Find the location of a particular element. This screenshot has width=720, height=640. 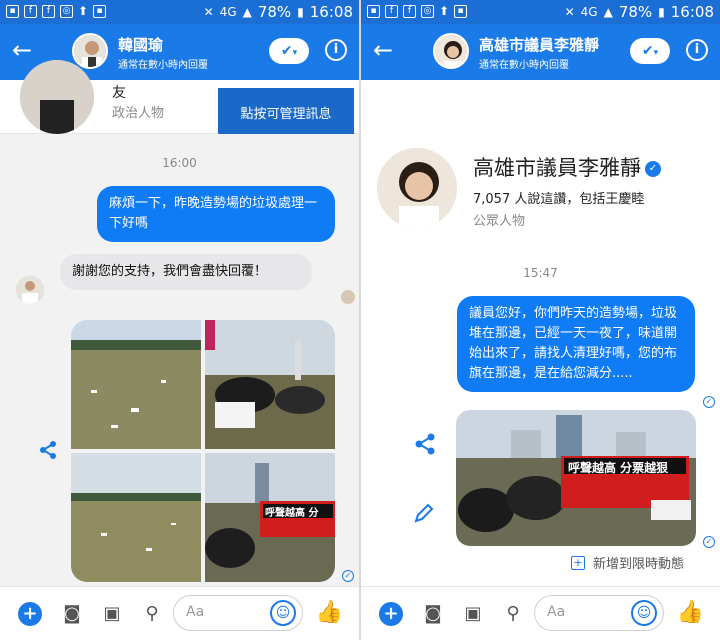

banner-text: 呼聲越高 分票越狠 is located at coordinates (618, 468).